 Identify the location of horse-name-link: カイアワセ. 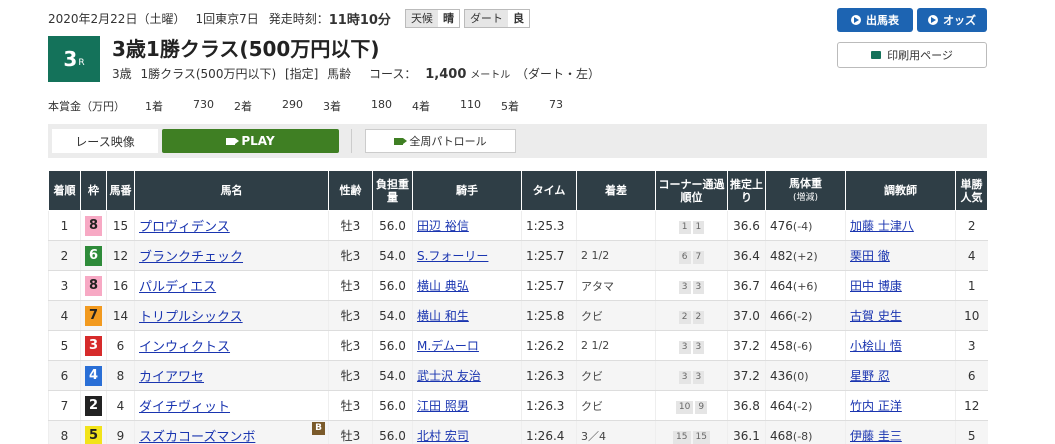
(171, 377).